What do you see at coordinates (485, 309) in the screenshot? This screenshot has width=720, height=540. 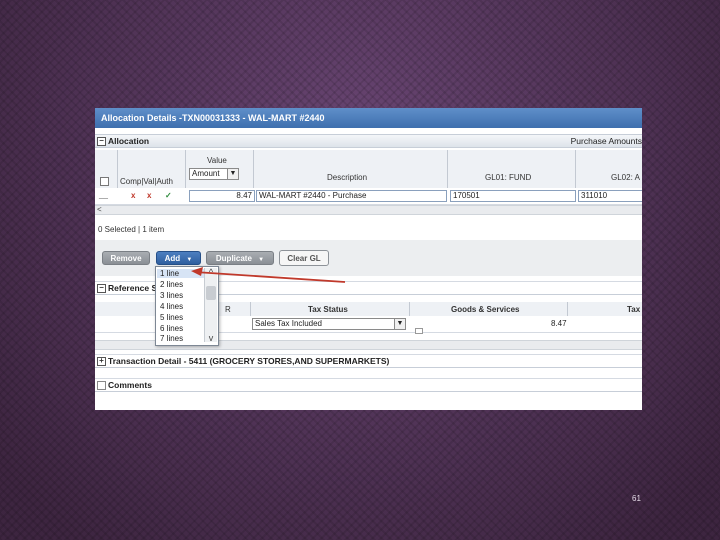 I see `goods-services-header: Goods & Services` at bounding box center [485, 309].